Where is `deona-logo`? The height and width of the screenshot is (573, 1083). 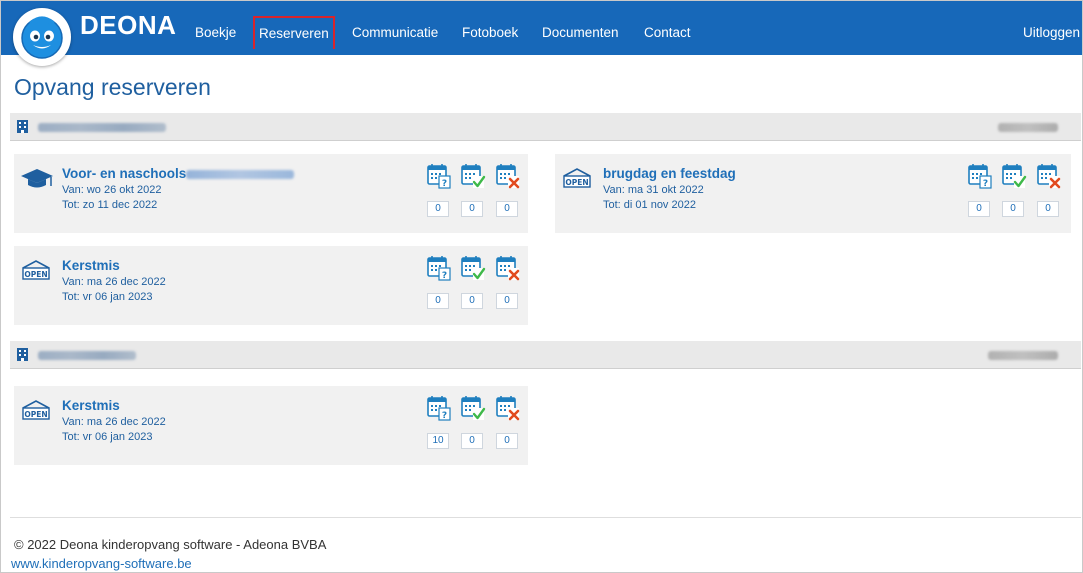 deona-logo is located at coordinates (42, 37).